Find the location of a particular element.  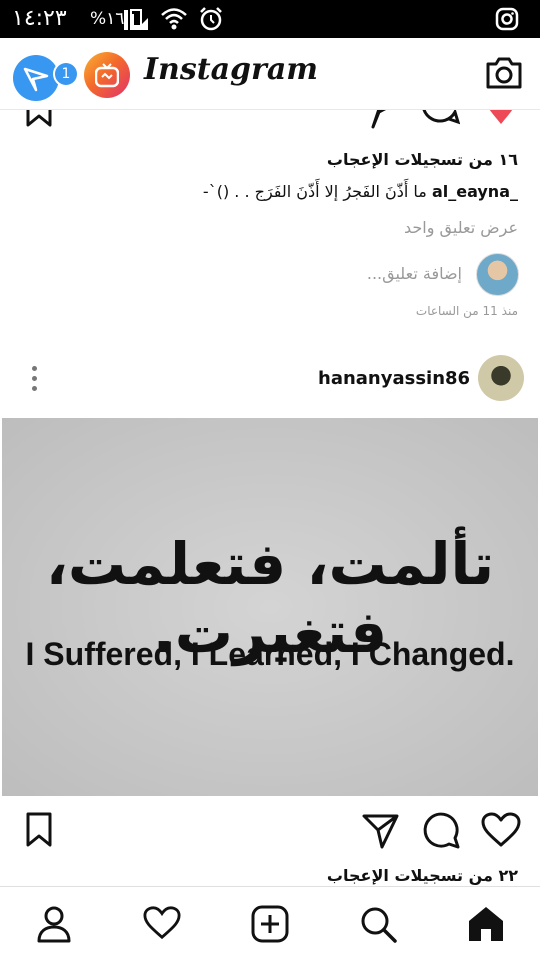

post1-caption-username: al_eayna_ is located at coordinates (475, 191).